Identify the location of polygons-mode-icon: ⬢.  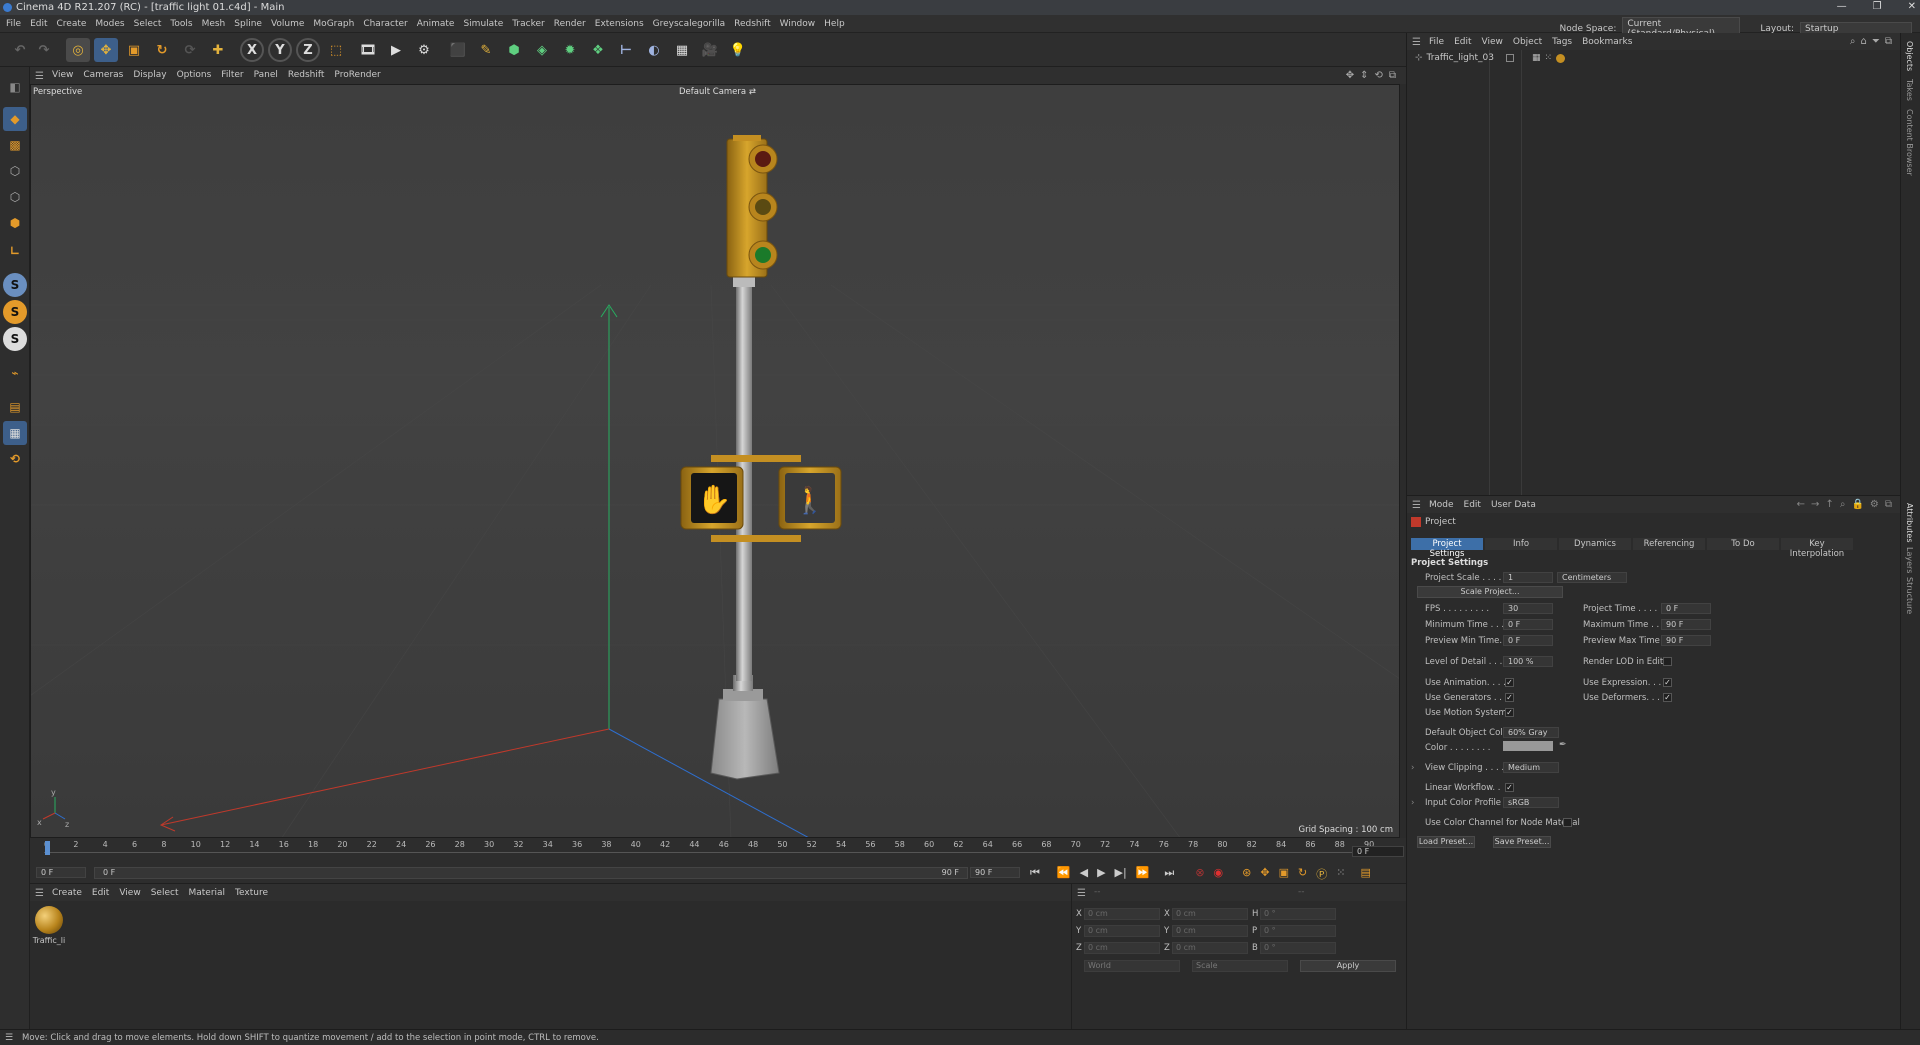
(15, 223).